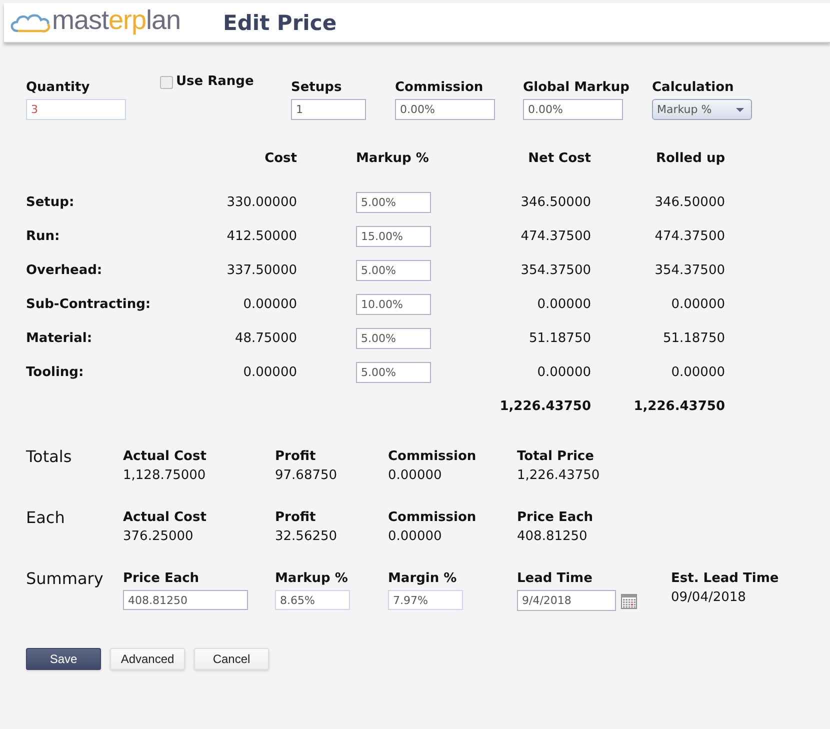  I want to click on markup-input: 15.00%, so click(393, 236).